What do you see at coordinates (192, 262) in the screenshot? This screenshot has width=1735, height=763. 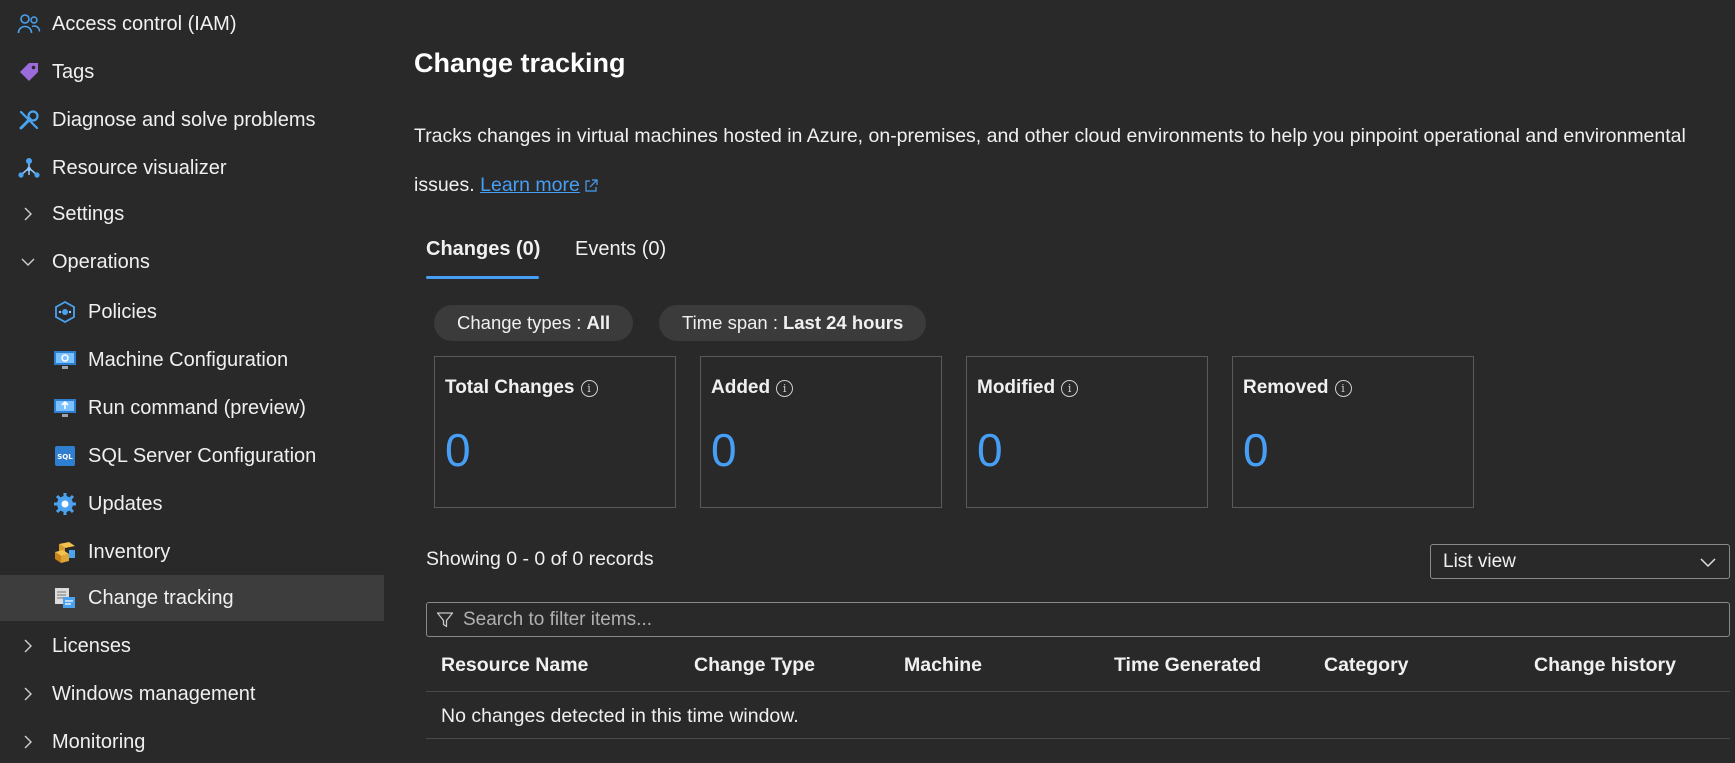 I see `nav-group-operations: Operations` at bounding box center [192, 262].